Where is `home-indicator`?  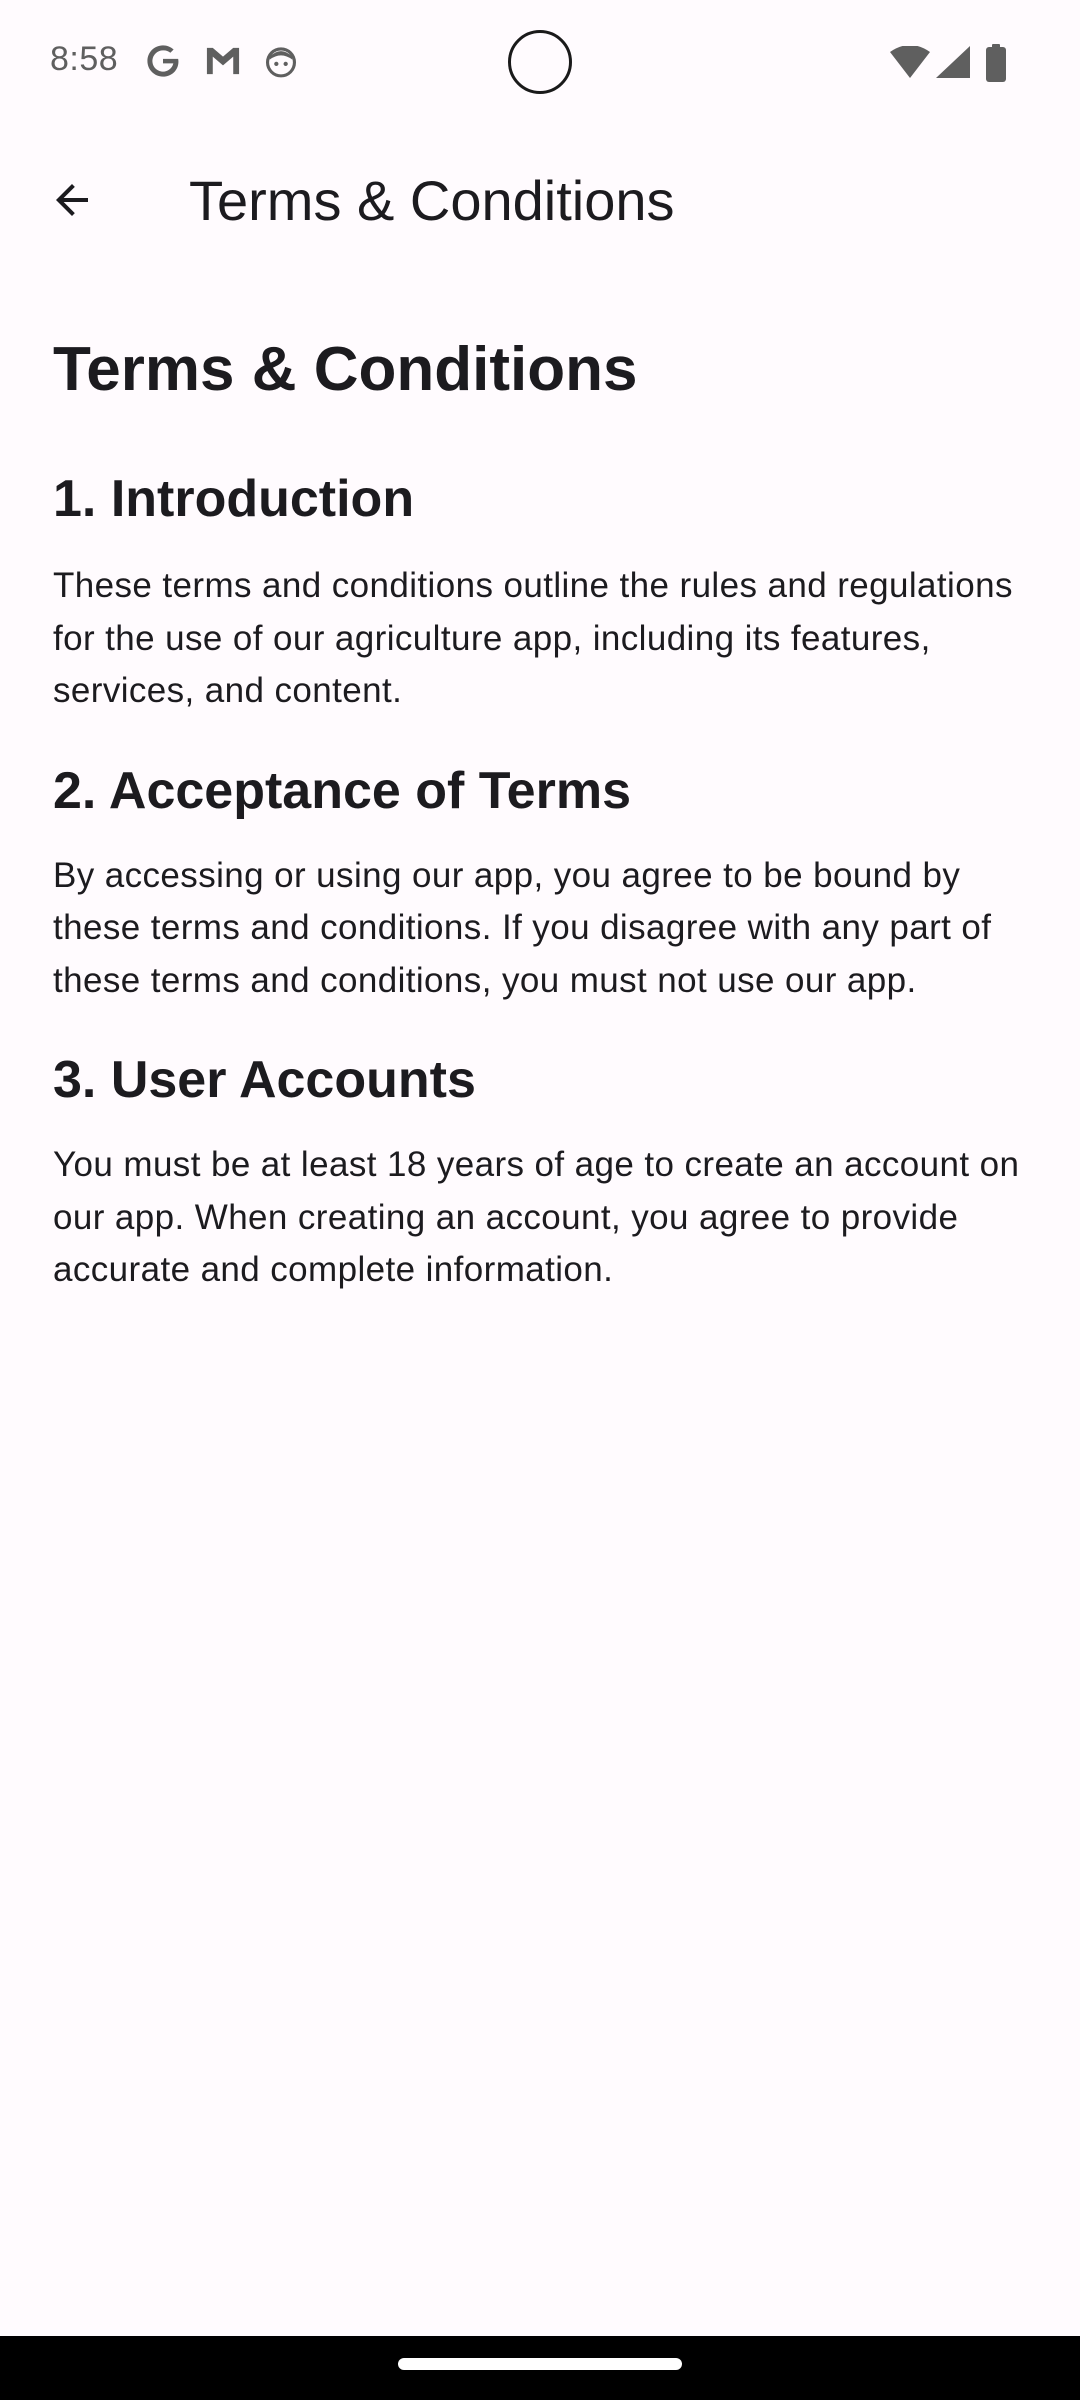 home-indicator is located at coordinates (540, 2364).